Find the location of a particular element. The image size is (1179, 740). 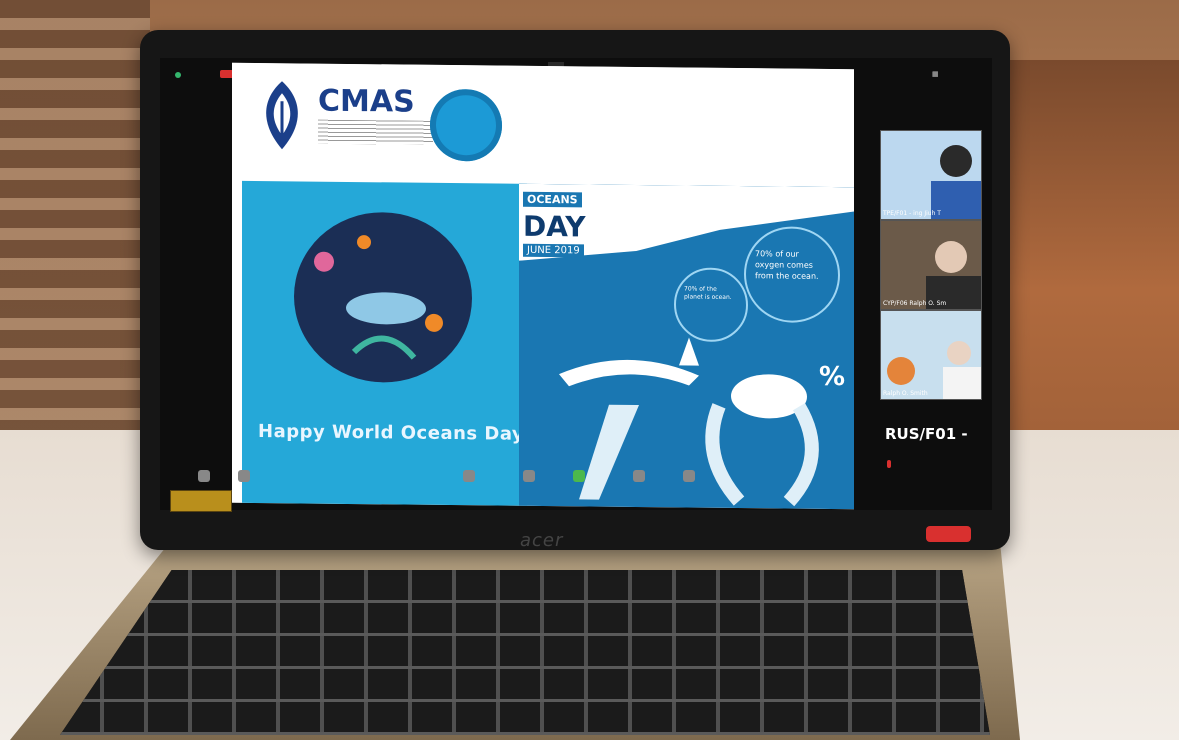

reactions-button is located at coordinates (689, 477).